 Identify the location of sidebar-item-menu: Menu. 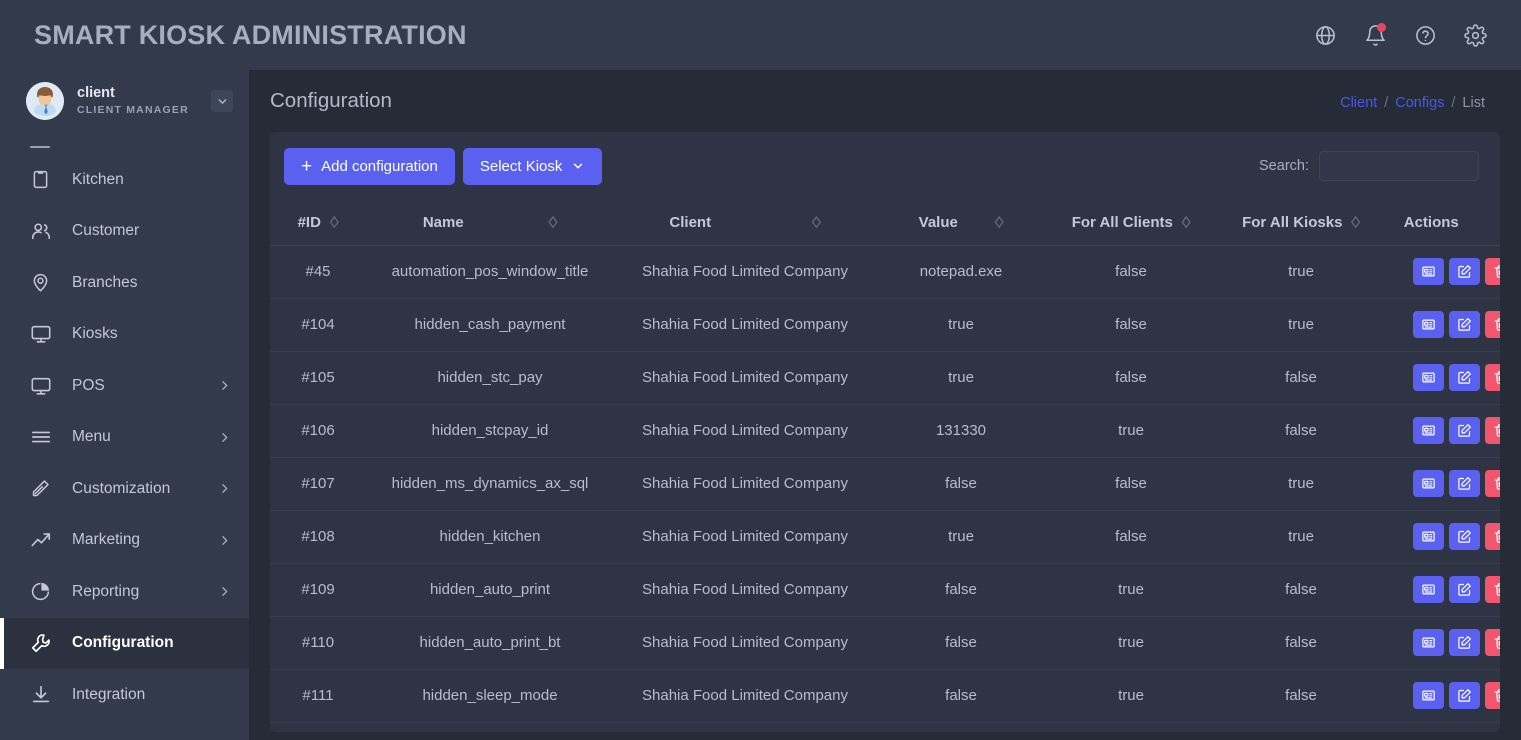
(124, 438).